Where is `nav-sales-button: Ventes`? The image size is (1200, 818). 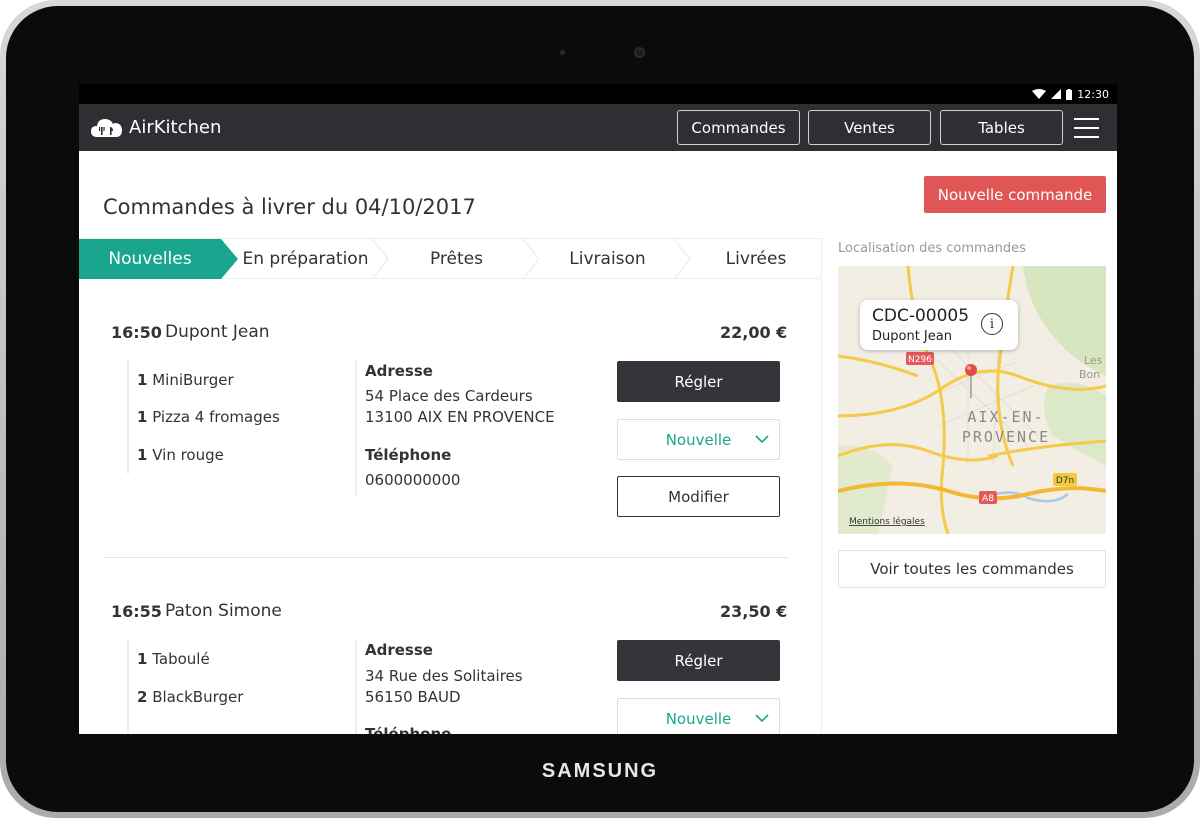 nav-sales-button: Ventes is located at coordinates (869, 127).